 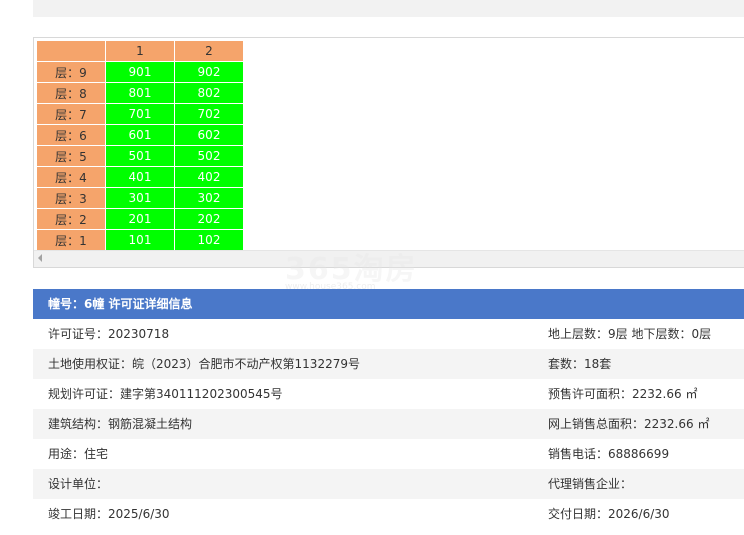 What do you see at coordinates (71, 72) in the screenshot?
I see `floor-label: 层：9` at bounding box center [71, 72].